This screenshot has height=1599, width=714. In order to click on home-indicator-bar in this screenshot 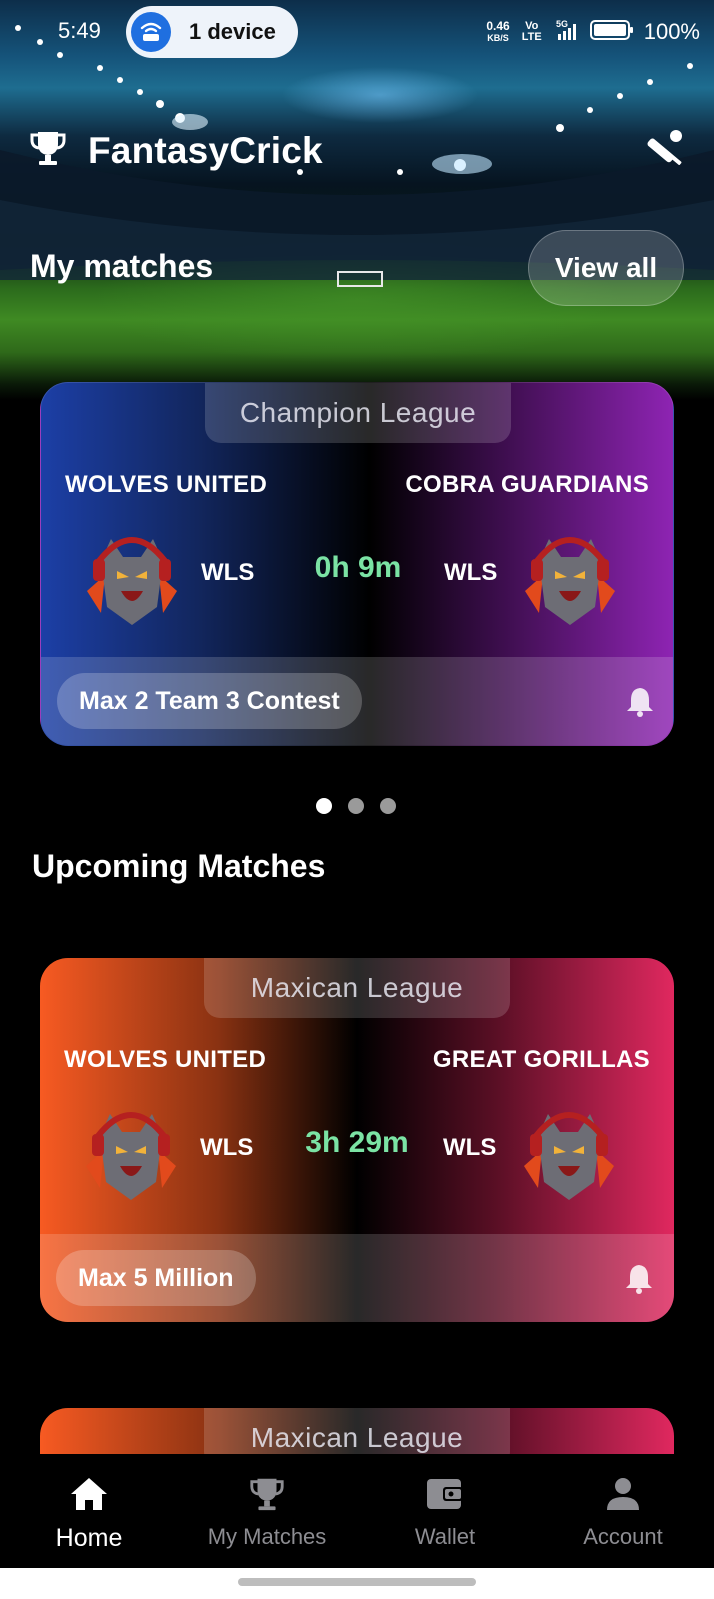, I will do `click(357, 1582)`.